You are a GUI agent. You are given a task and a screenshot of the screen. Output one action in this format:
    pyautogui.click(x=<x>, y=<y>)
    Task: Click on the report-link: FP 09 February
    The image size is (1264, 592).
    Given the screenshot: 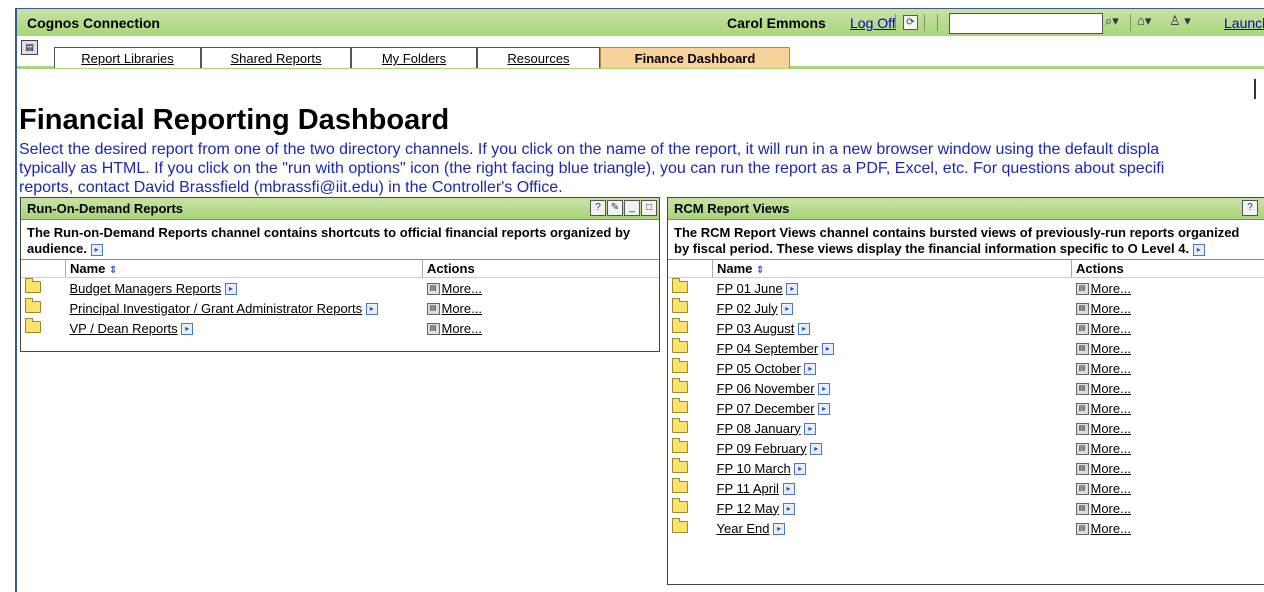 What is the action you would take?
    pyautogui.click(x=762, y=448)
    